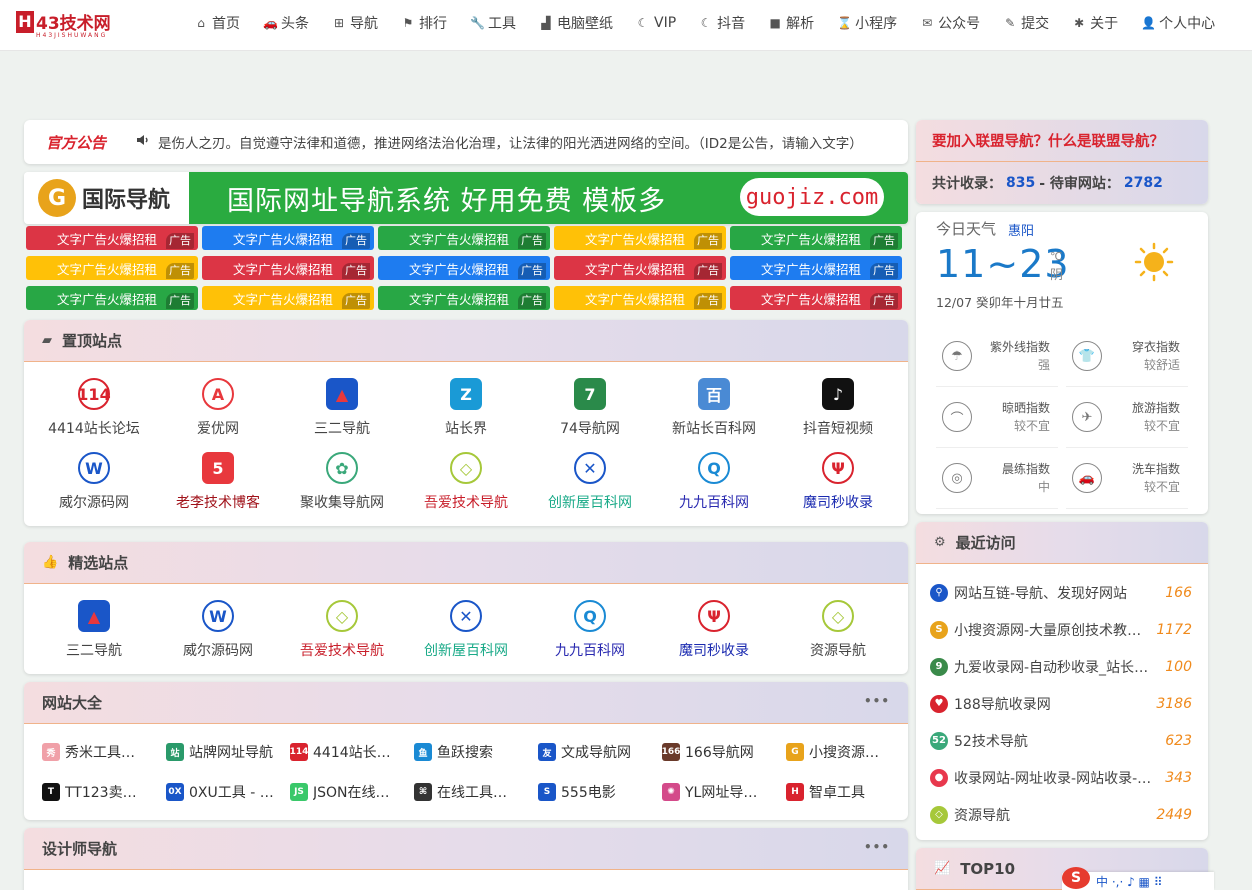 This screenshot has height=890, width=1252. Describe the element at coordinates (812, 197) in the screenshot. I see `banner-domain: guojiz.com` at that location.